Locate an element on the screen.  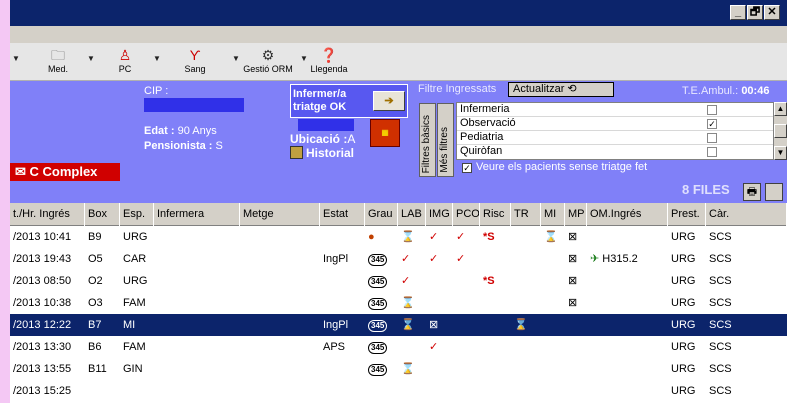
arrow-right-icon: ➔ is located at coordinates (389, 101).